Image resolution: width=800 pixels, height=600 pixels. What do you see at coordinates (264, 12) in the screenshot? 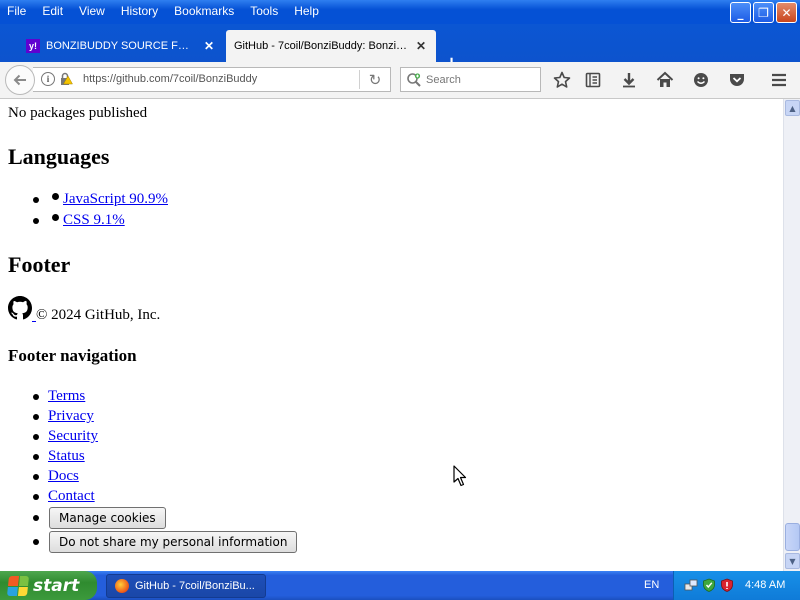
I see `menu-tools: Tools` at bounding box center [264, 12].